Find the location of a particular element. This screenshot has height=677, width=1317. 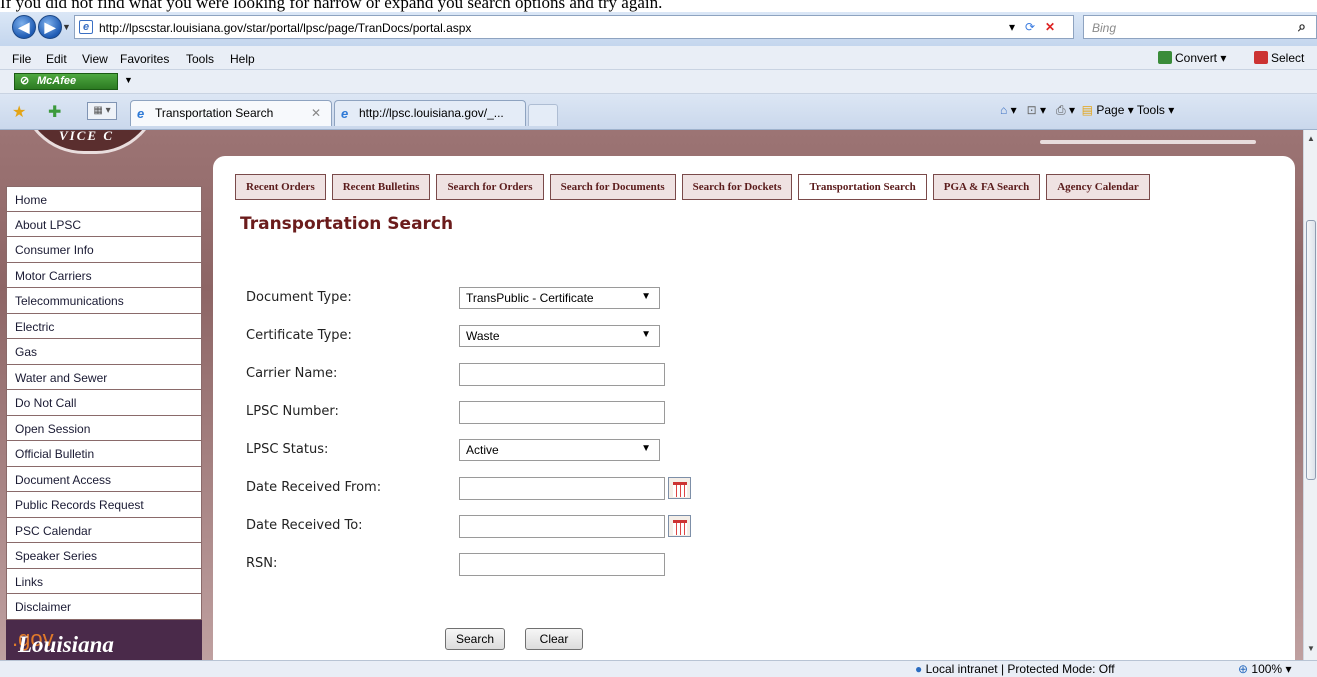

certificate-type-label: Certificate Type: is located at coordinates (299, 335).